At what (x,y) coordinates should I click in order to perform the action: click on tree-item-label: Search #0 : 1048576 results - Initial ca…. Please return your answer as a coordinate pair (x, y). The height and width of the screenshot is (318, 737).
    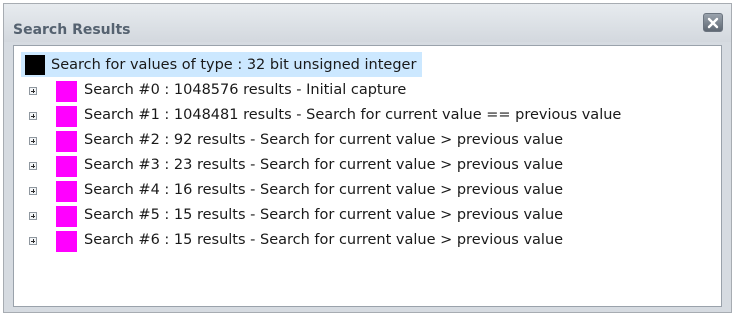
    Looking at the image, I should click on (245, 90).